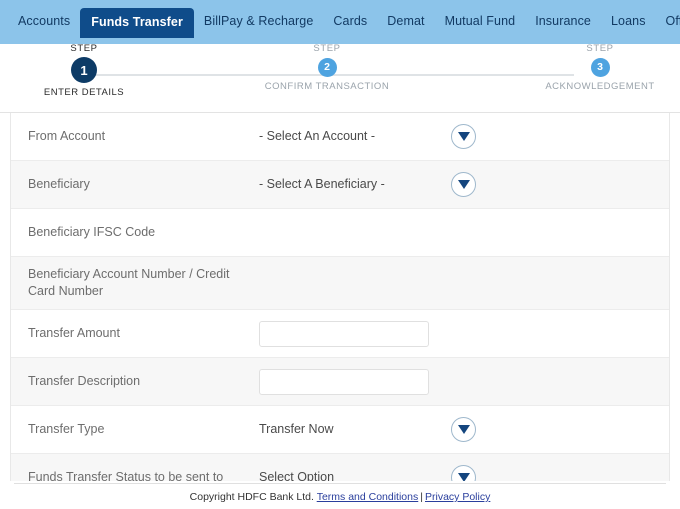 This screenshot has width=680, height=509. What do you see at coordinates (322, 184) in the screenshot?
I see `beneficiary-value: - Select A Beneficiary -` at bounding box center [322, 184].